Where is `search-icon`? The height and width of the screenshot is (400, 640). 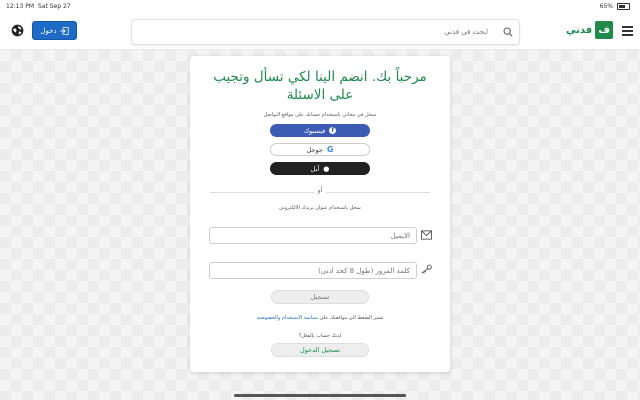
search-icon is located at coordinates (508, 32).